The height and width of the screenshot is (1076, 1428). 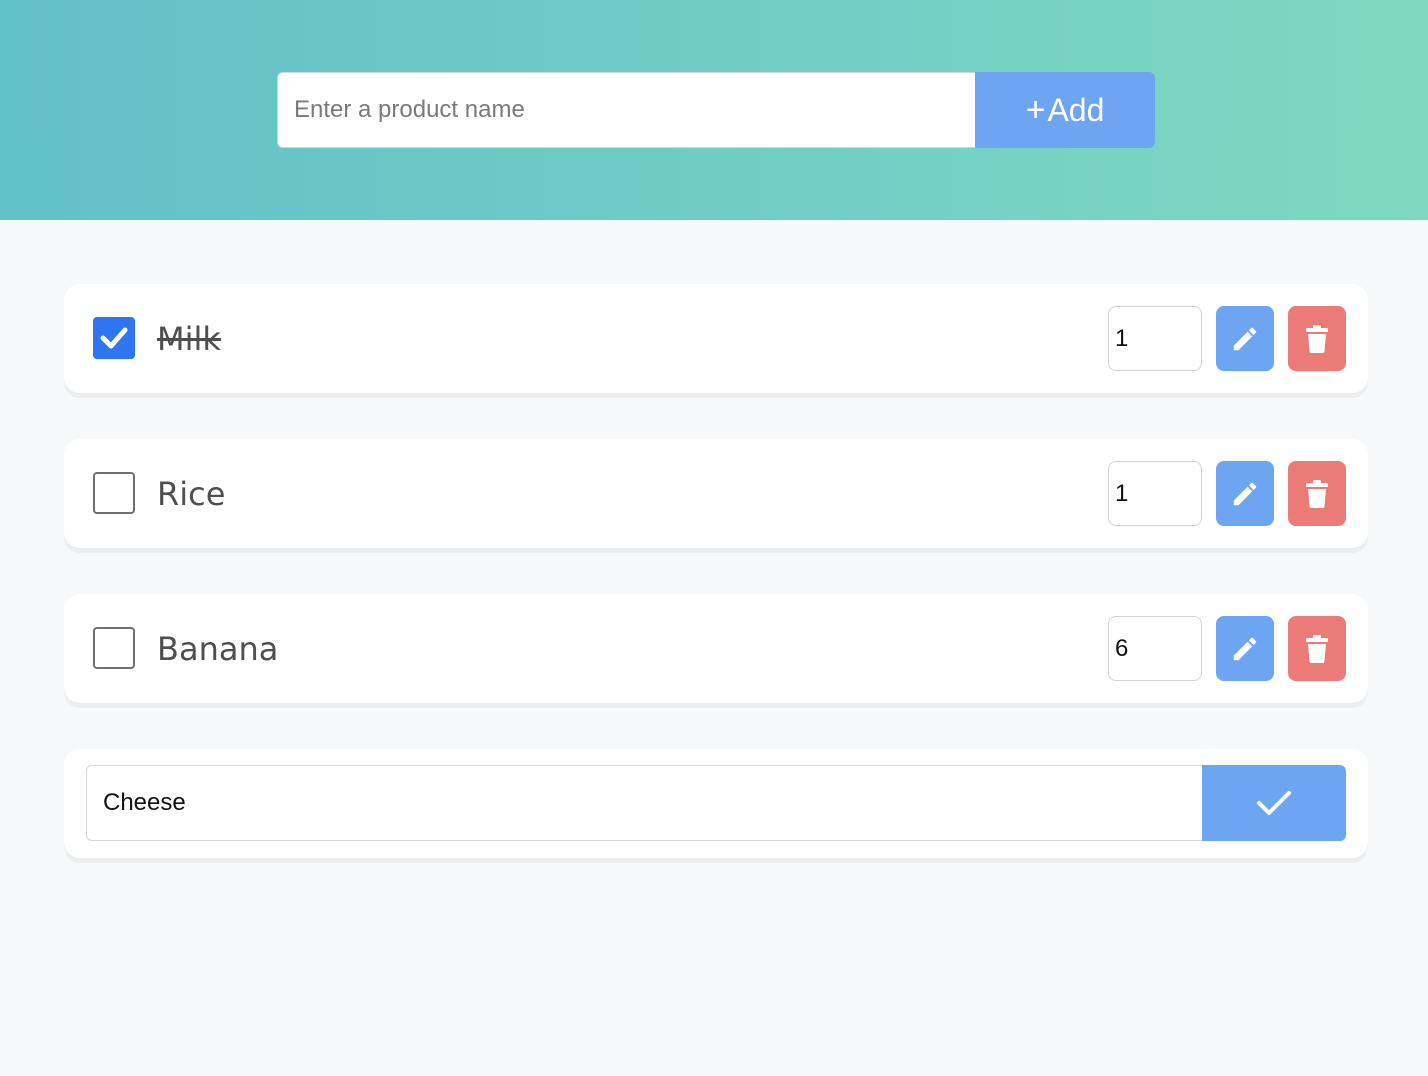 What do you see at coordinates (716, 338) in the screenshot?
I see `list-item: Milk` at bounding box center [716, 338].